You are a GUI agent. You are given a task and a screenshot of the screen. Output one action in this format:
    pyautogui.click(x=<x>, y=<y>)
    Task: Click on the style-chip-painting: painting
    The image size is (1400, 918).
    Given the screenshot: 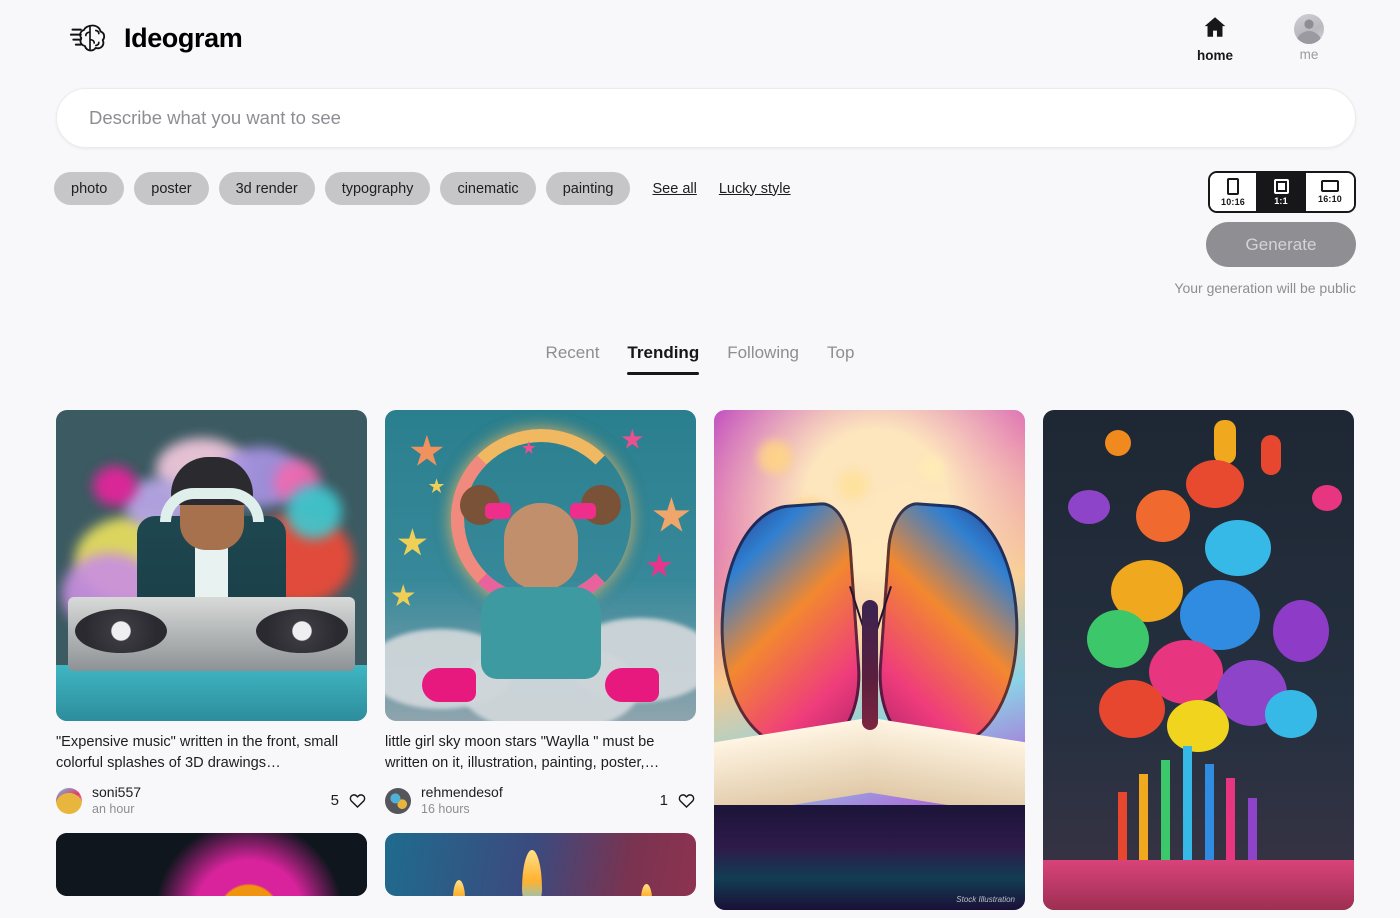 What is the action you would take?
    pyautogui.click(x=588, y=188)
    